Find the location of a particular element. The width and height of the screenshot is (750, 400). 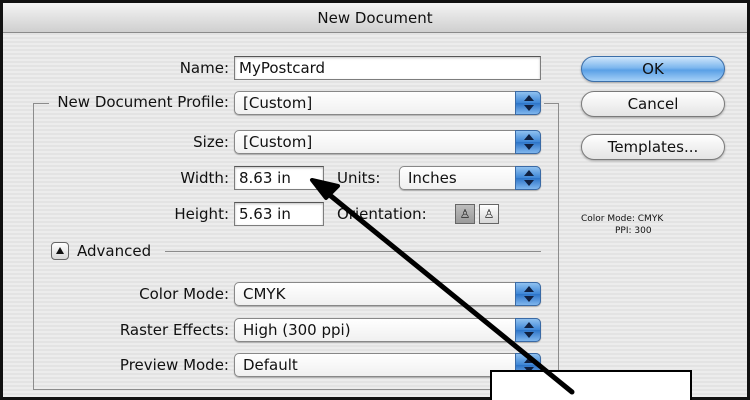

profile-select: [Custom] is located at coordinates (387, 103).